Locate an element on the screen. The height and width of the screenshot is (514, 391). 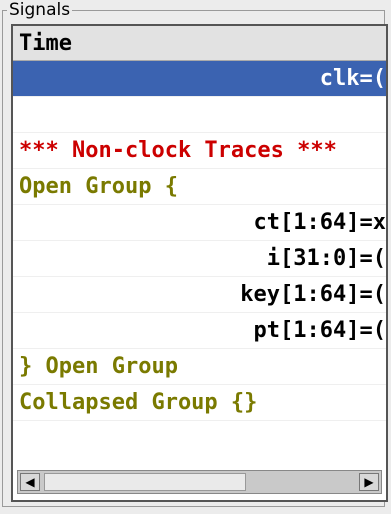
group-label: } Open Group is located at coordinates (98, 366).